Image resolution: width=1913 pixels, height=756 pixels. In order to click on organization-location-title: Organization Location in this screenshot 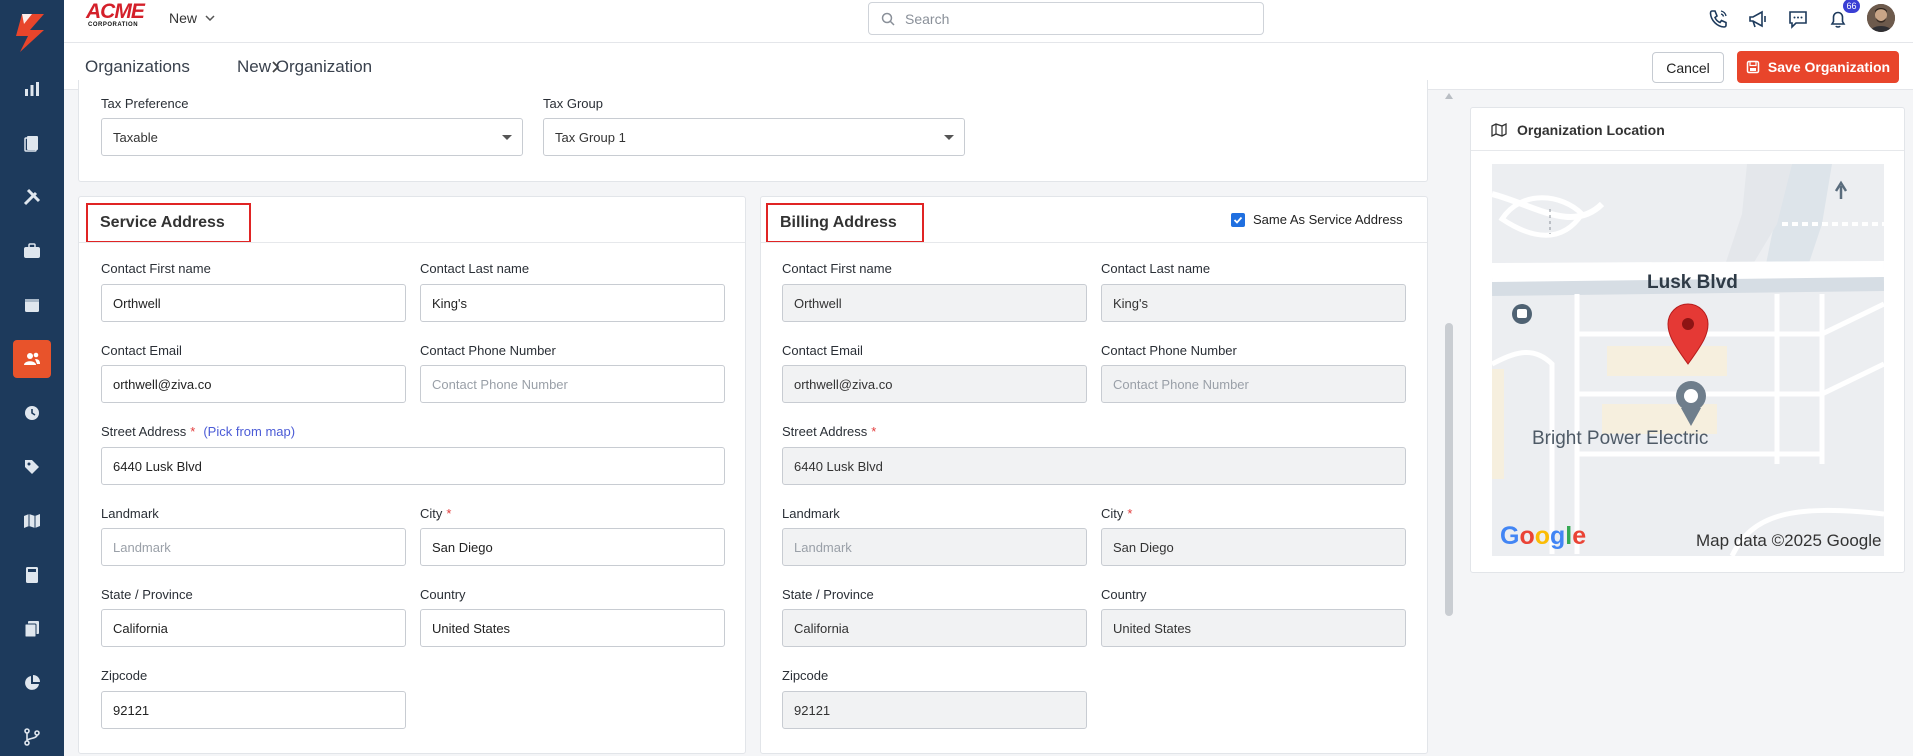, I will do `click(1591, 130)`.